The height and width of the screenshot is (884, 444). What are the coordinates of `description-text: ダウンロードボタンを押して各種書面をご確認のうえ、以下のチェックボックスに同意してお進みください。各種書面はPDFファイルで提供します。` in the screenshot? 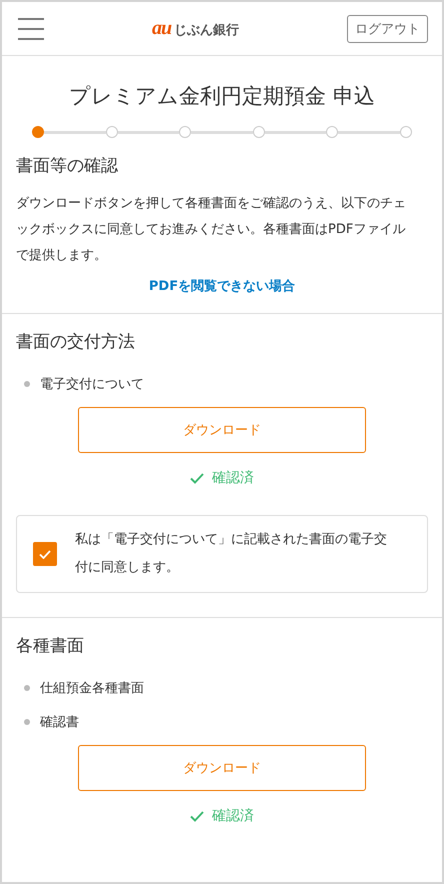 It's located at (211, 230).